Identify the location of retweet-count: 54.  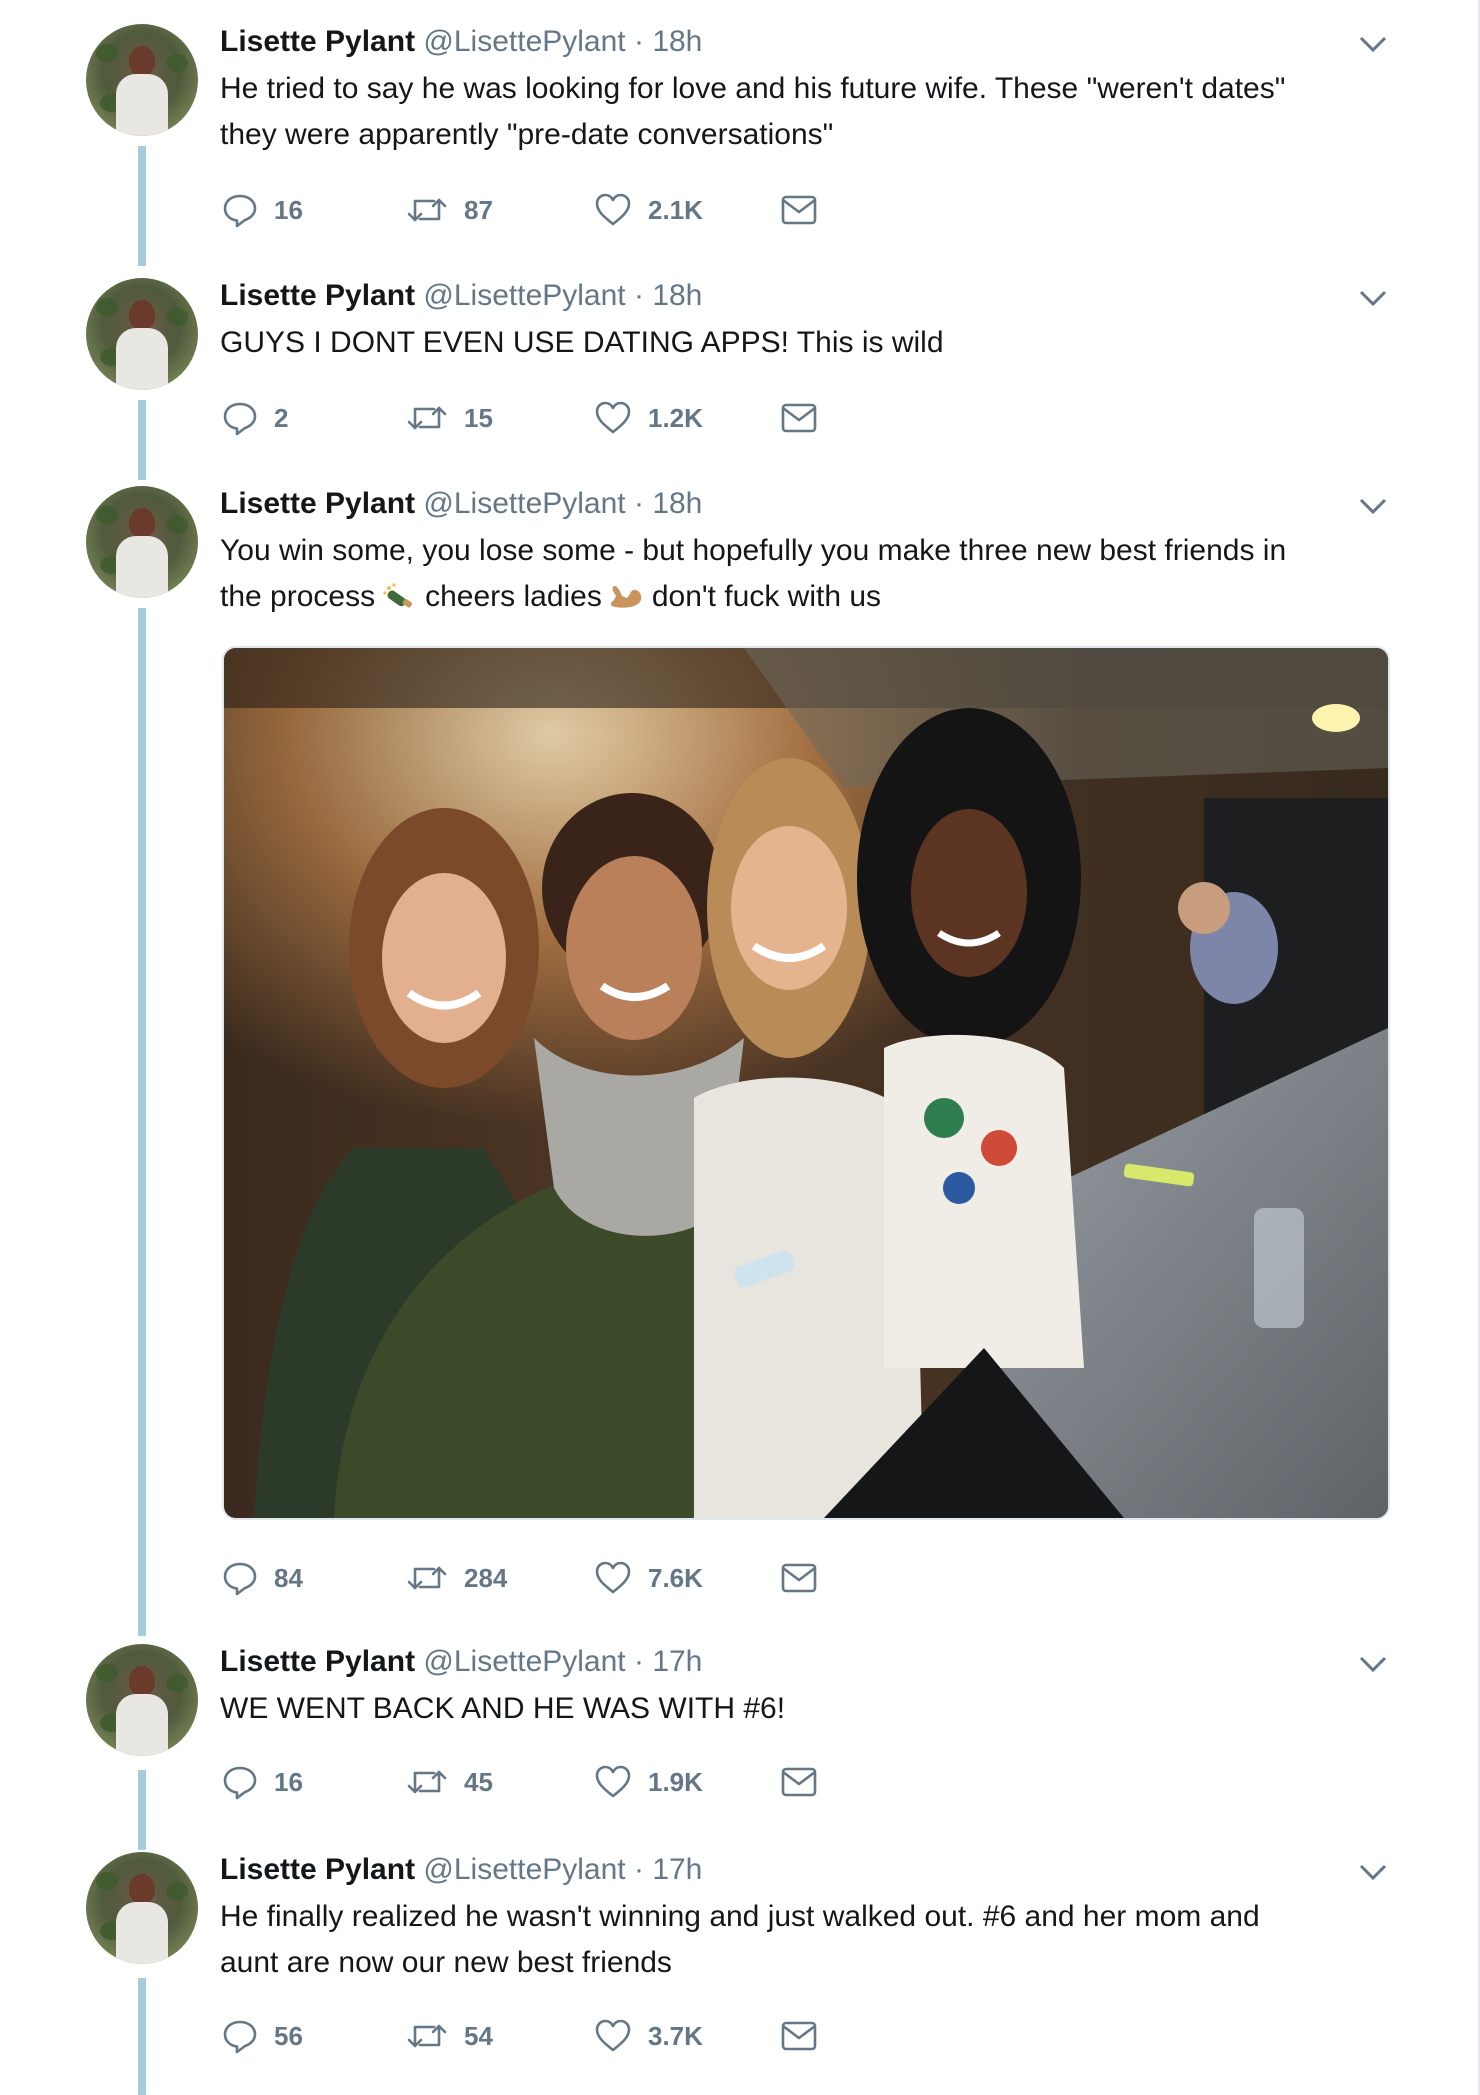
(478, 2035).